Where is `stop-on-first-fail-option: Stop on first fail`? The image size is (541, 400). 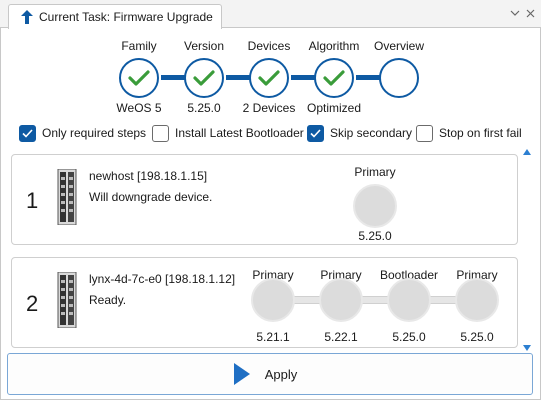
stop-on-first-fail-option: Stop on first fail is located at coordinates (469, 133).